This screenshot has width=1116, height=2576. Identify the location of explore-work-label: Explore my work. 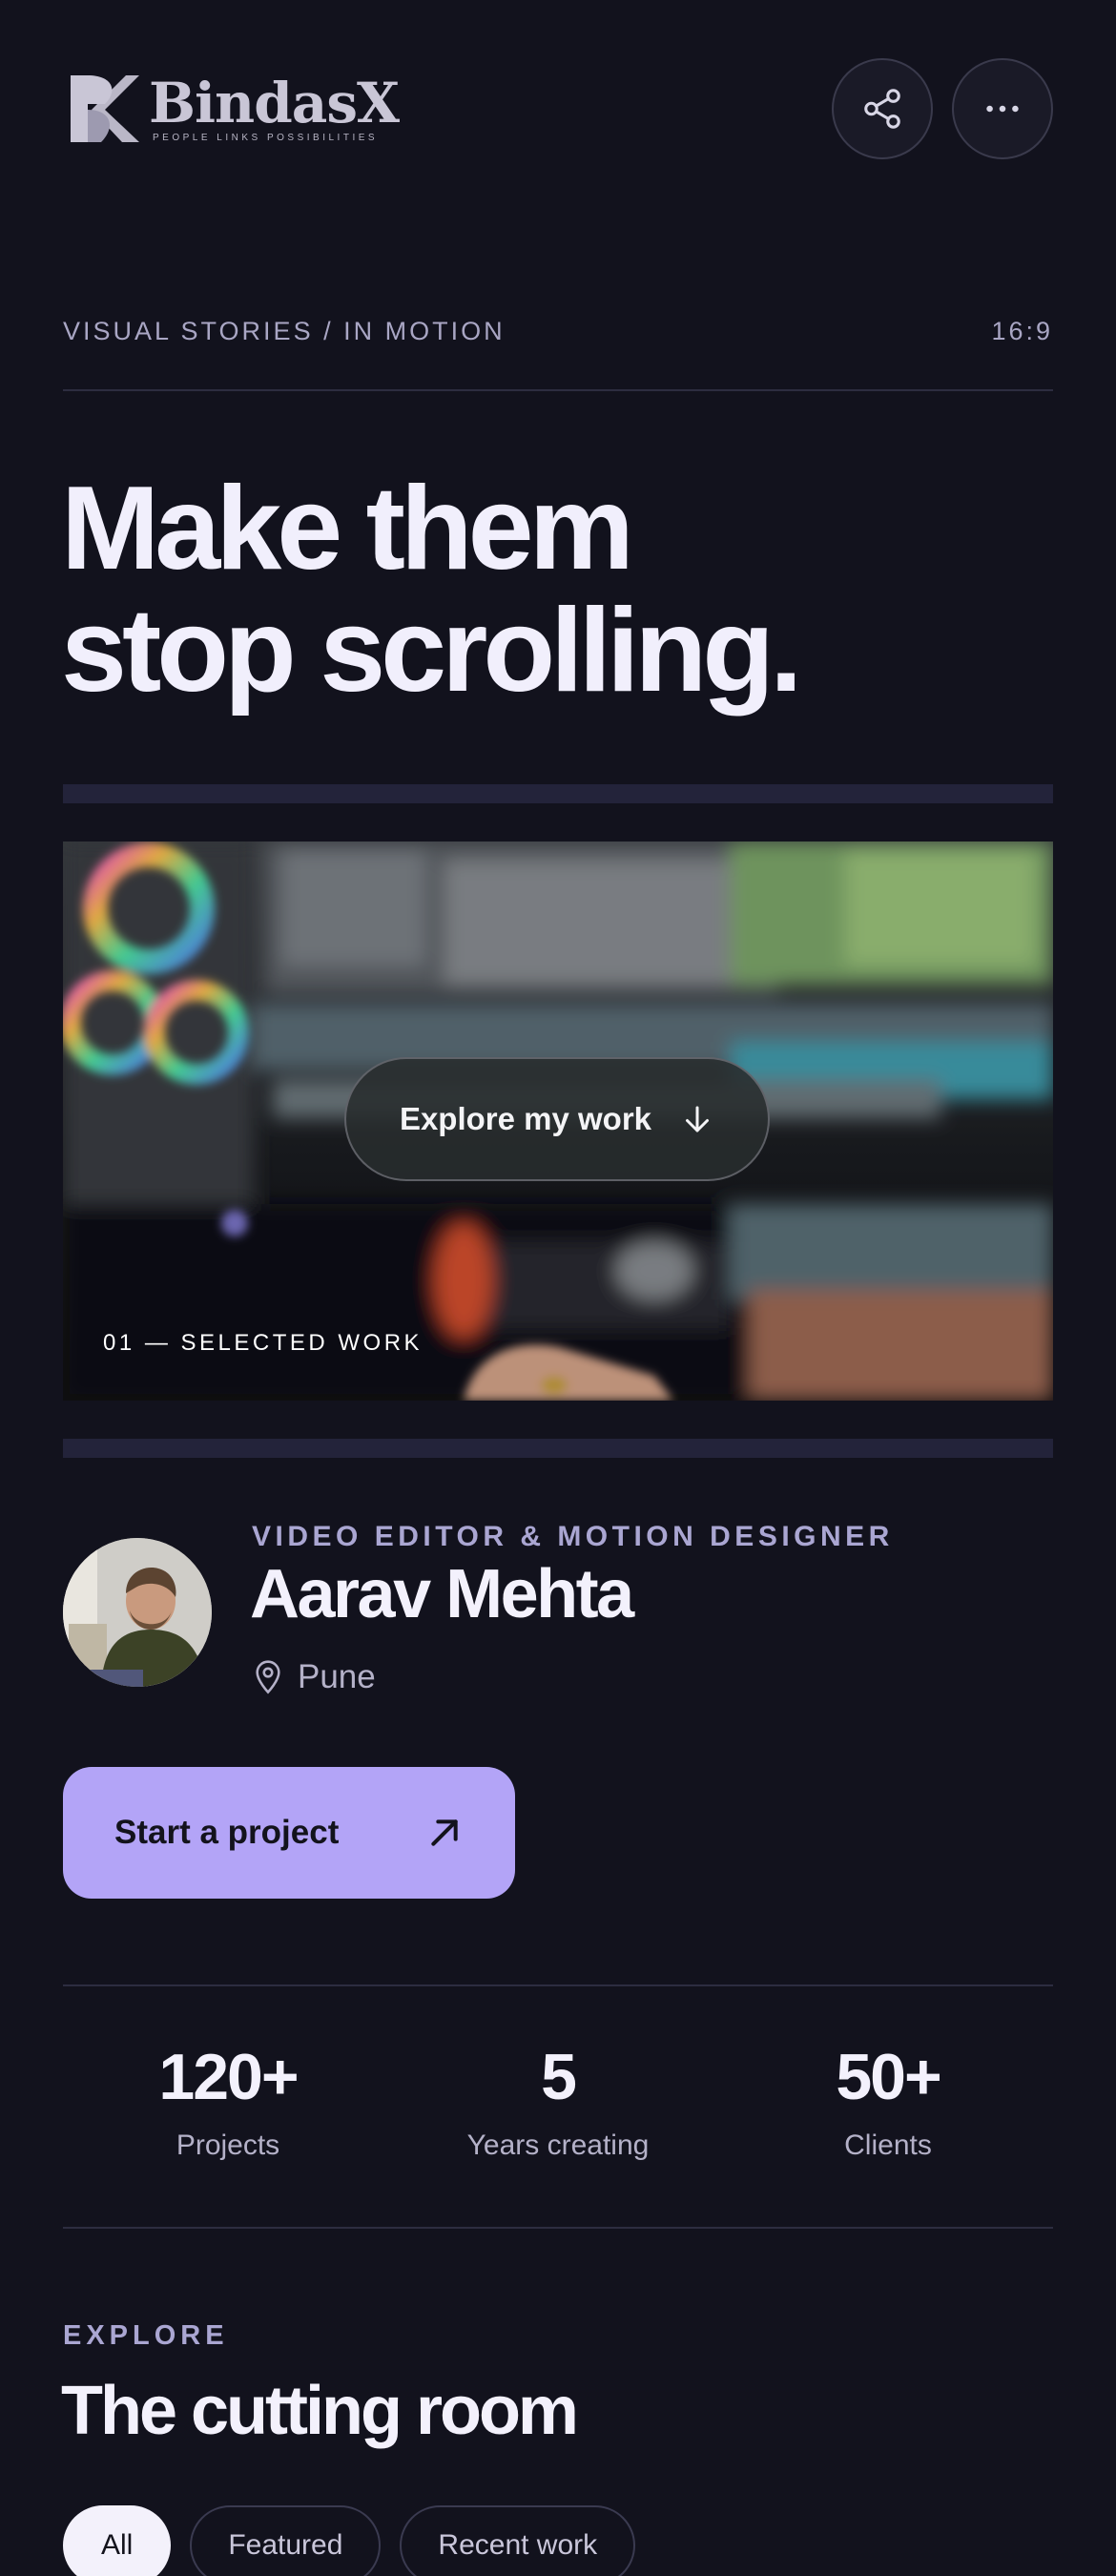
(525, 1118).